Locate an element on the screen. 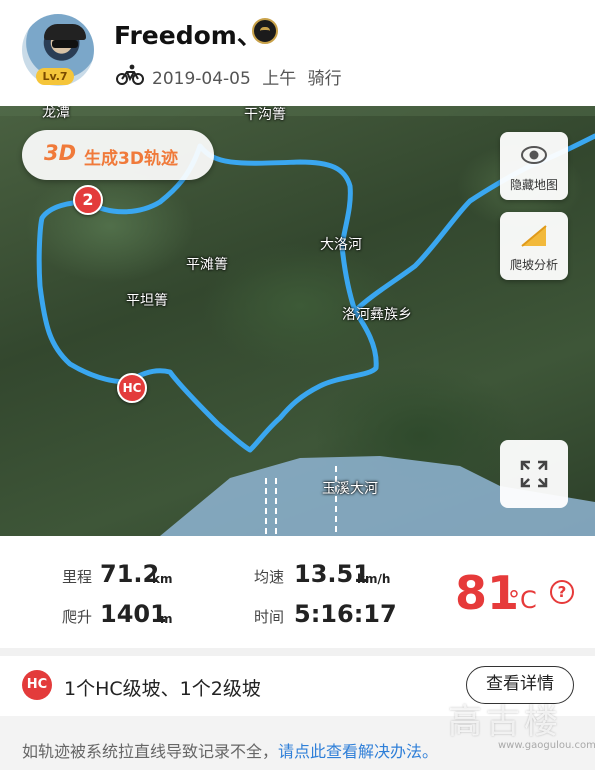 The image size is (595, 770). place-label-gangouqing: 干沟箐 is located at coordinates (265, 115).